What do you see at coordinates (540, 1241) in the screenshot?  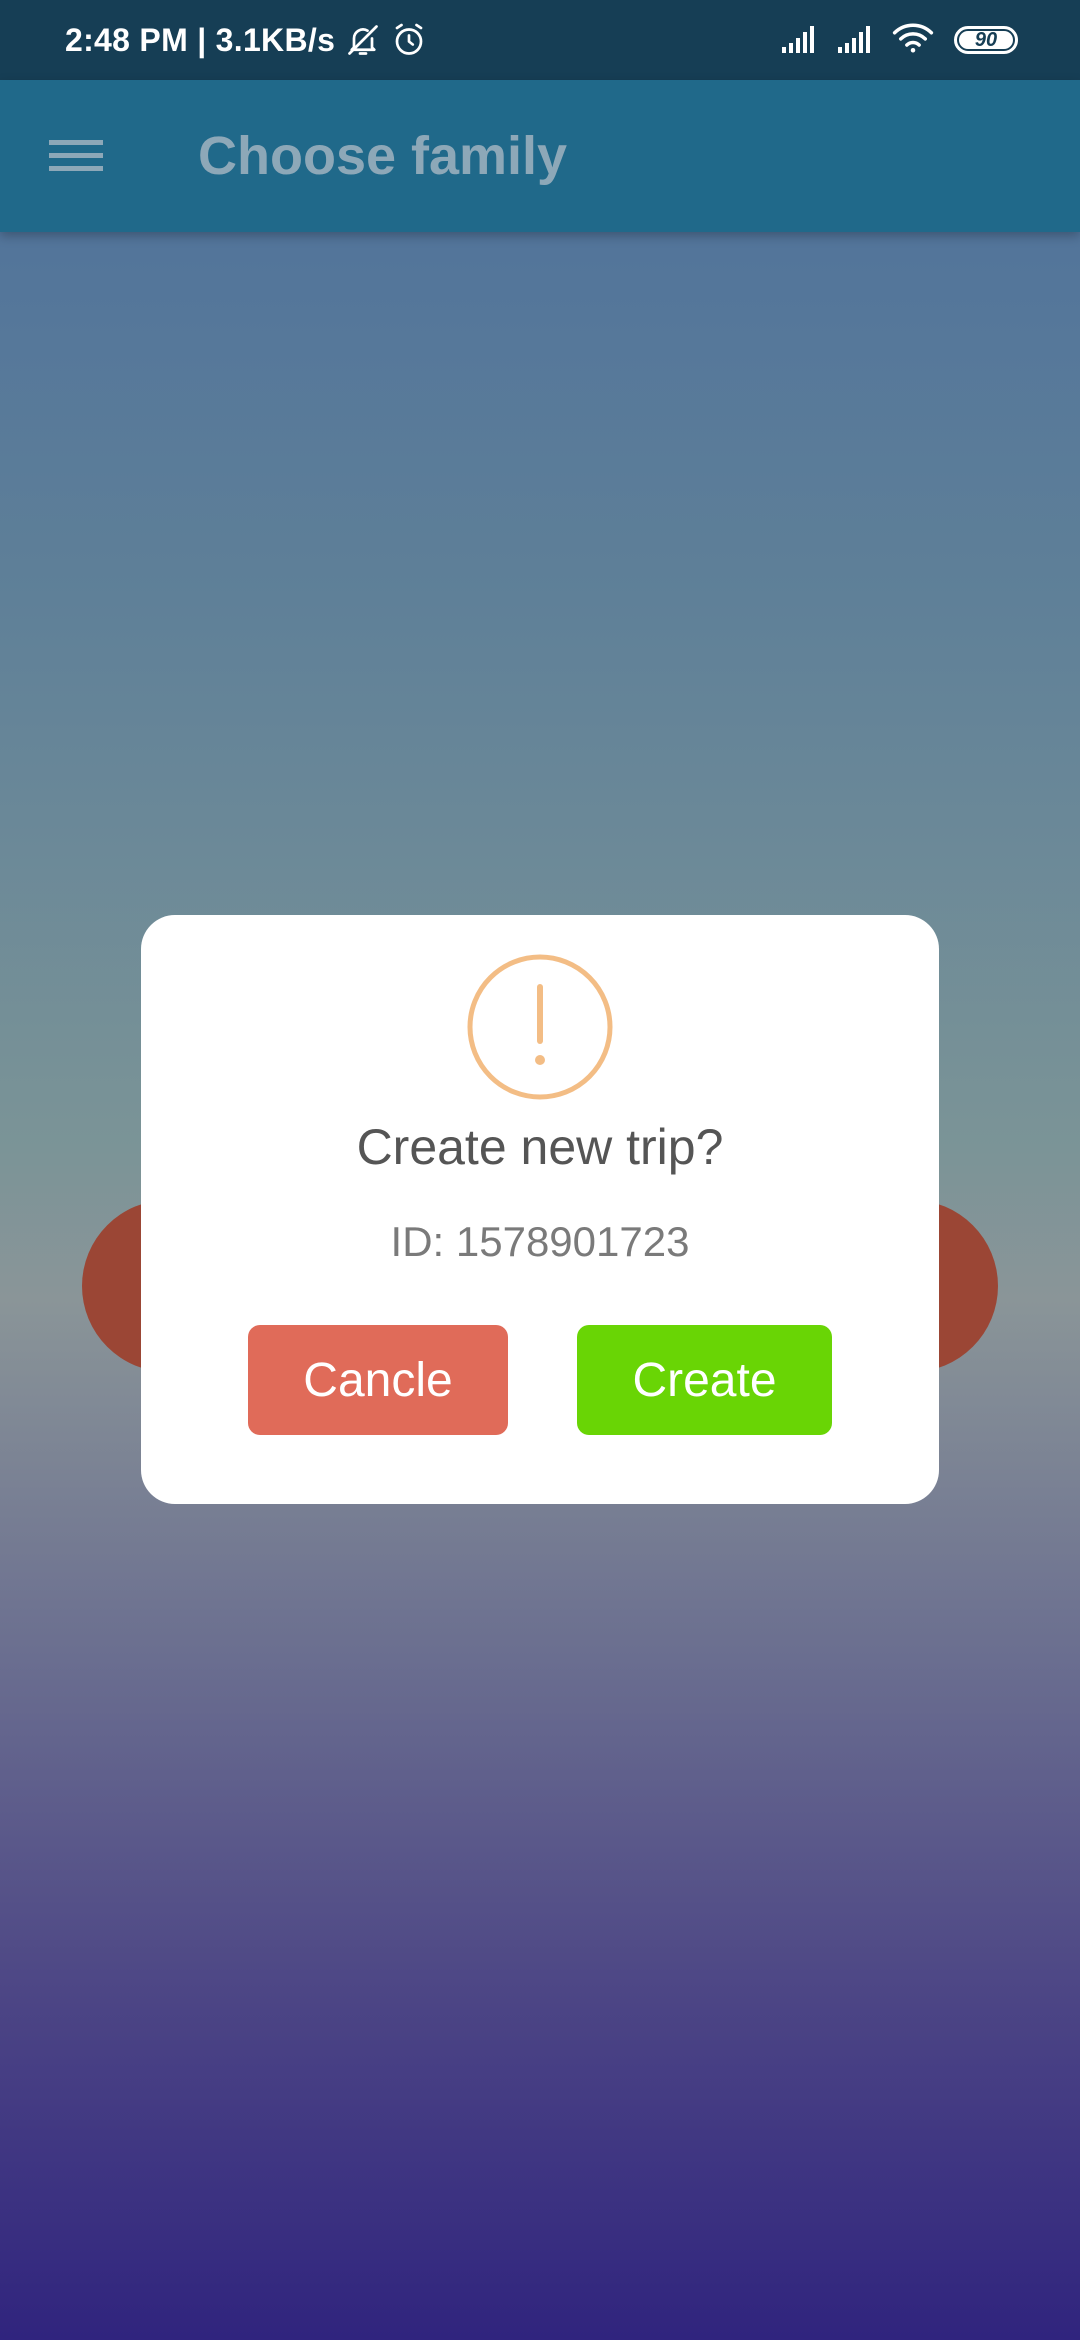 I see `dialog-id: ID: 1578901723` at bounding box center [540, 1241].